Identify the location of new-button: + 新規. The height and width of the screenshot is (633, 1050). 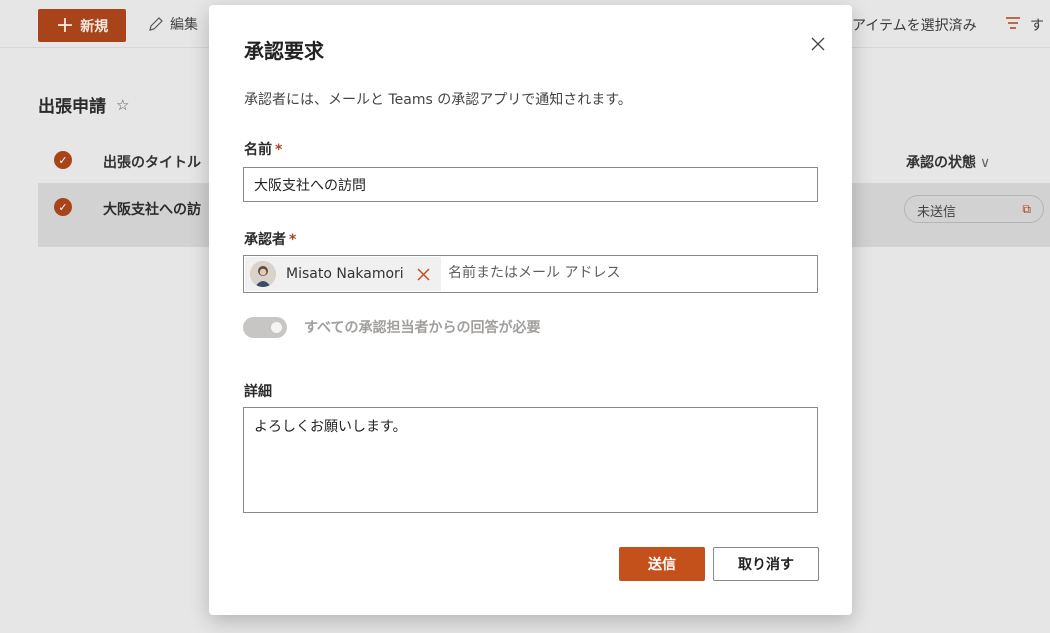
(82, 25).